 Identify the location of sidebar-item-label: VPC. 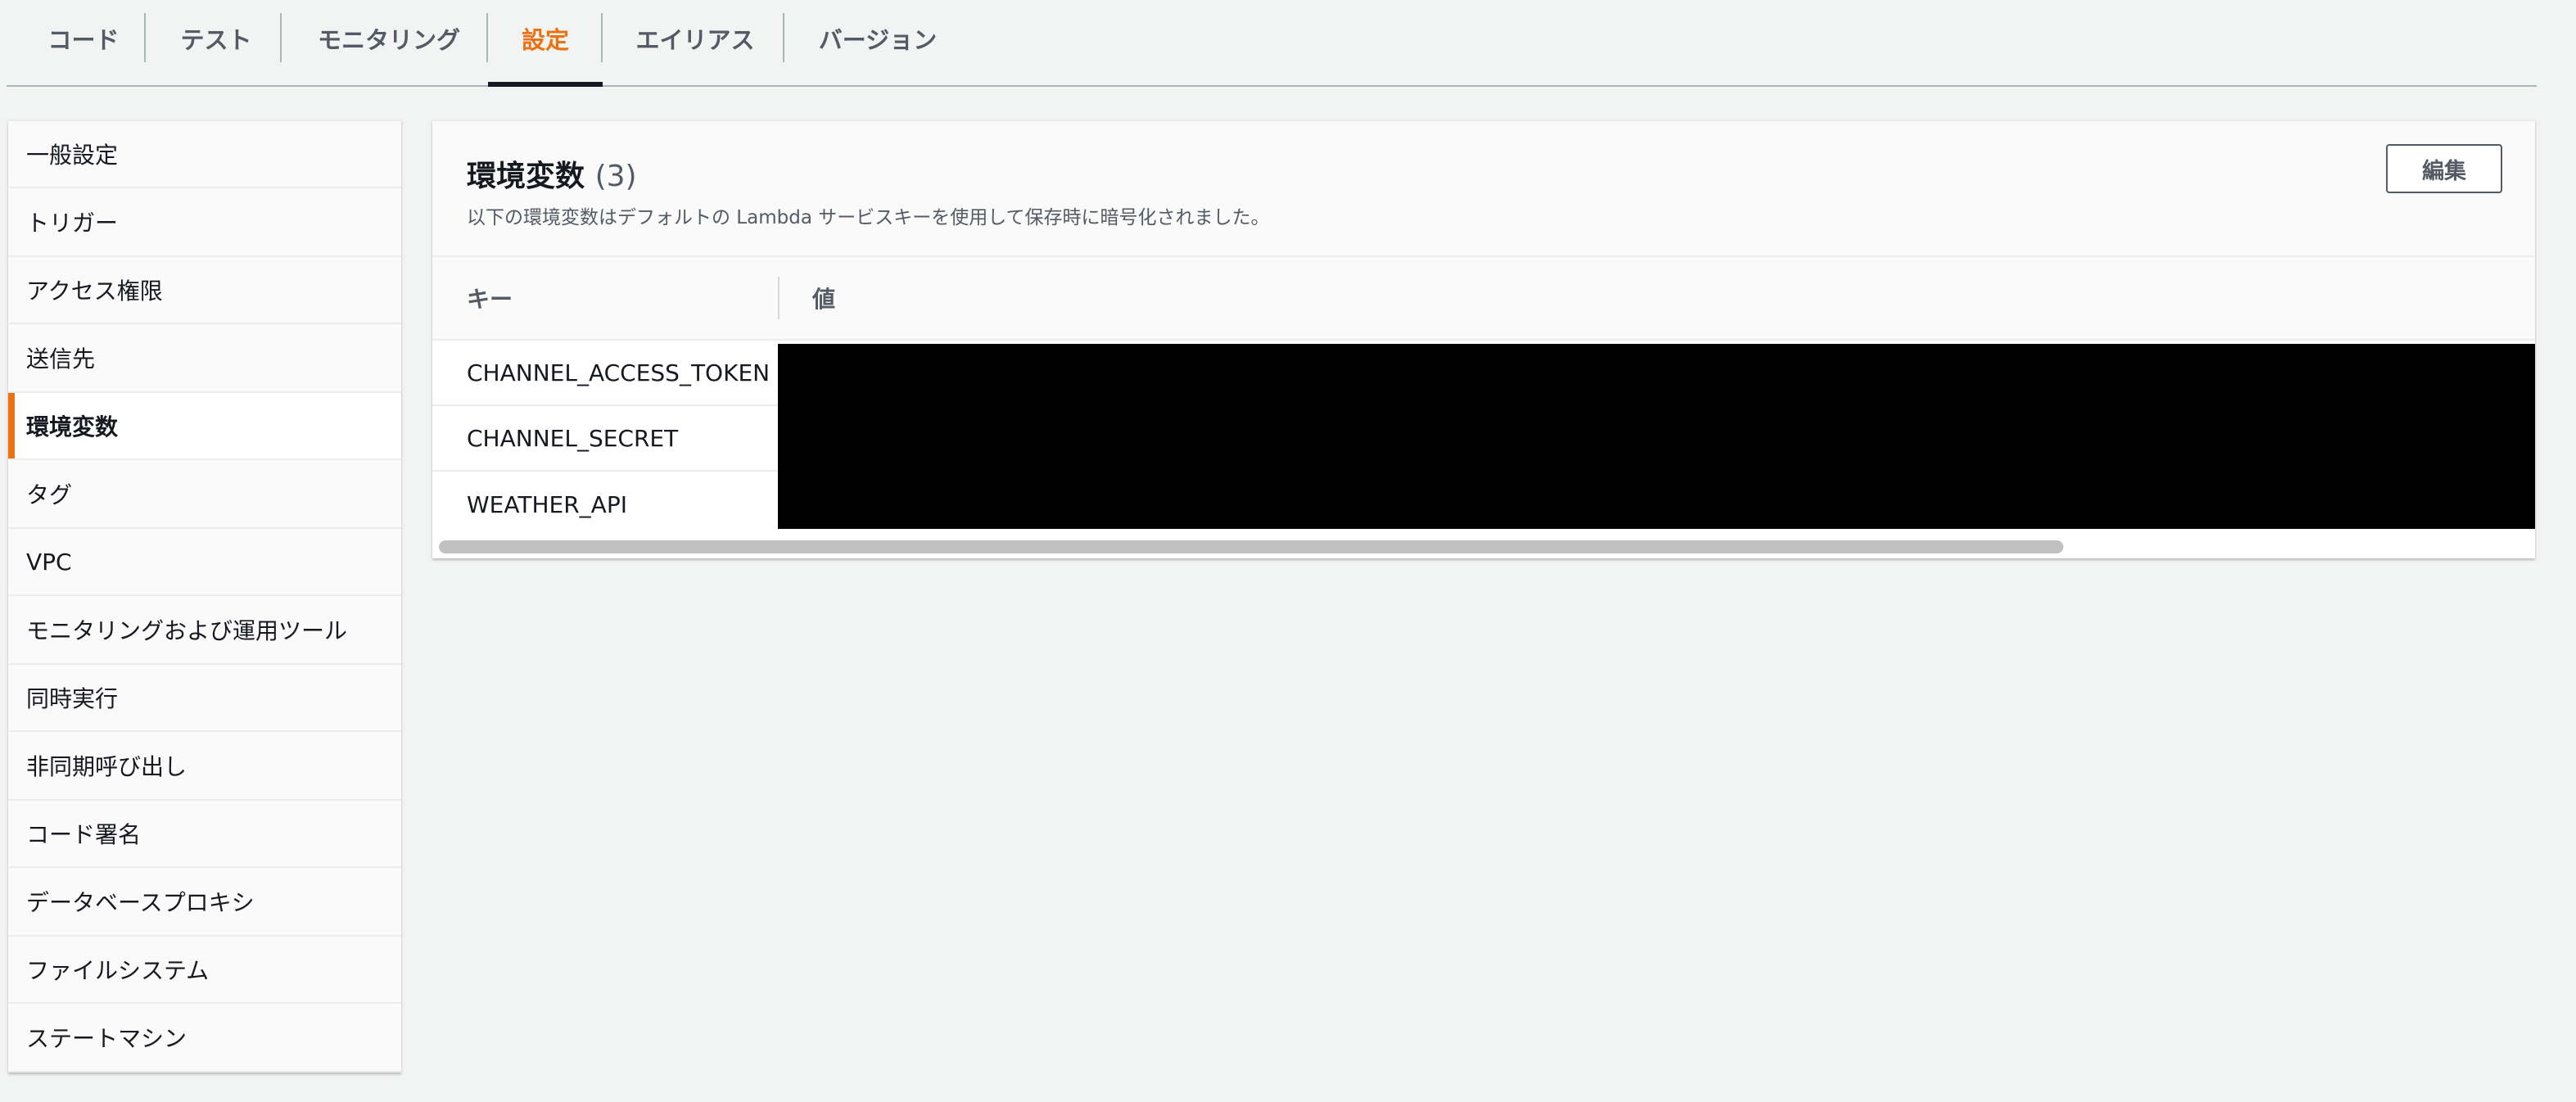
(49, 562).